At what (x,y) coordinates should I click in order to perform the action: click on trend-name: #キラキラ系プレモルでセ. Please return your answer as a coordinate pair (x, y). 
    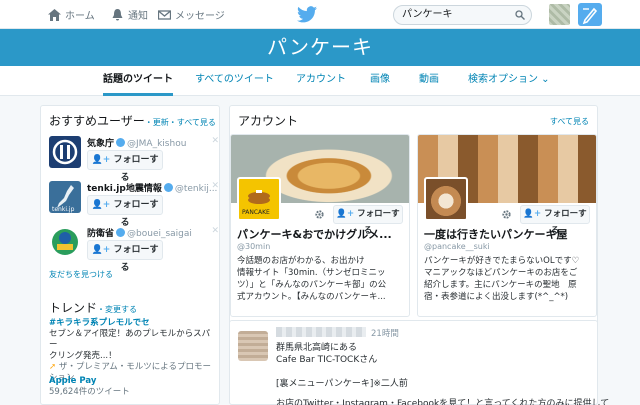
    Looking at the image, I should click on (133, 323).